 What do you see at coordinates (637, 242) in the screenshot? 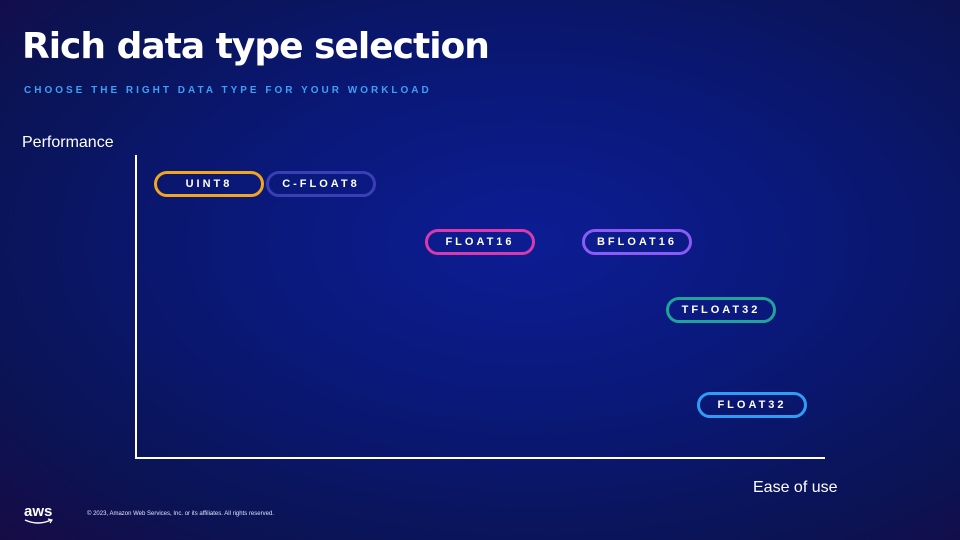
I see `pill-bfloat16: BFLOAT16` at bounding box center [637, 242].